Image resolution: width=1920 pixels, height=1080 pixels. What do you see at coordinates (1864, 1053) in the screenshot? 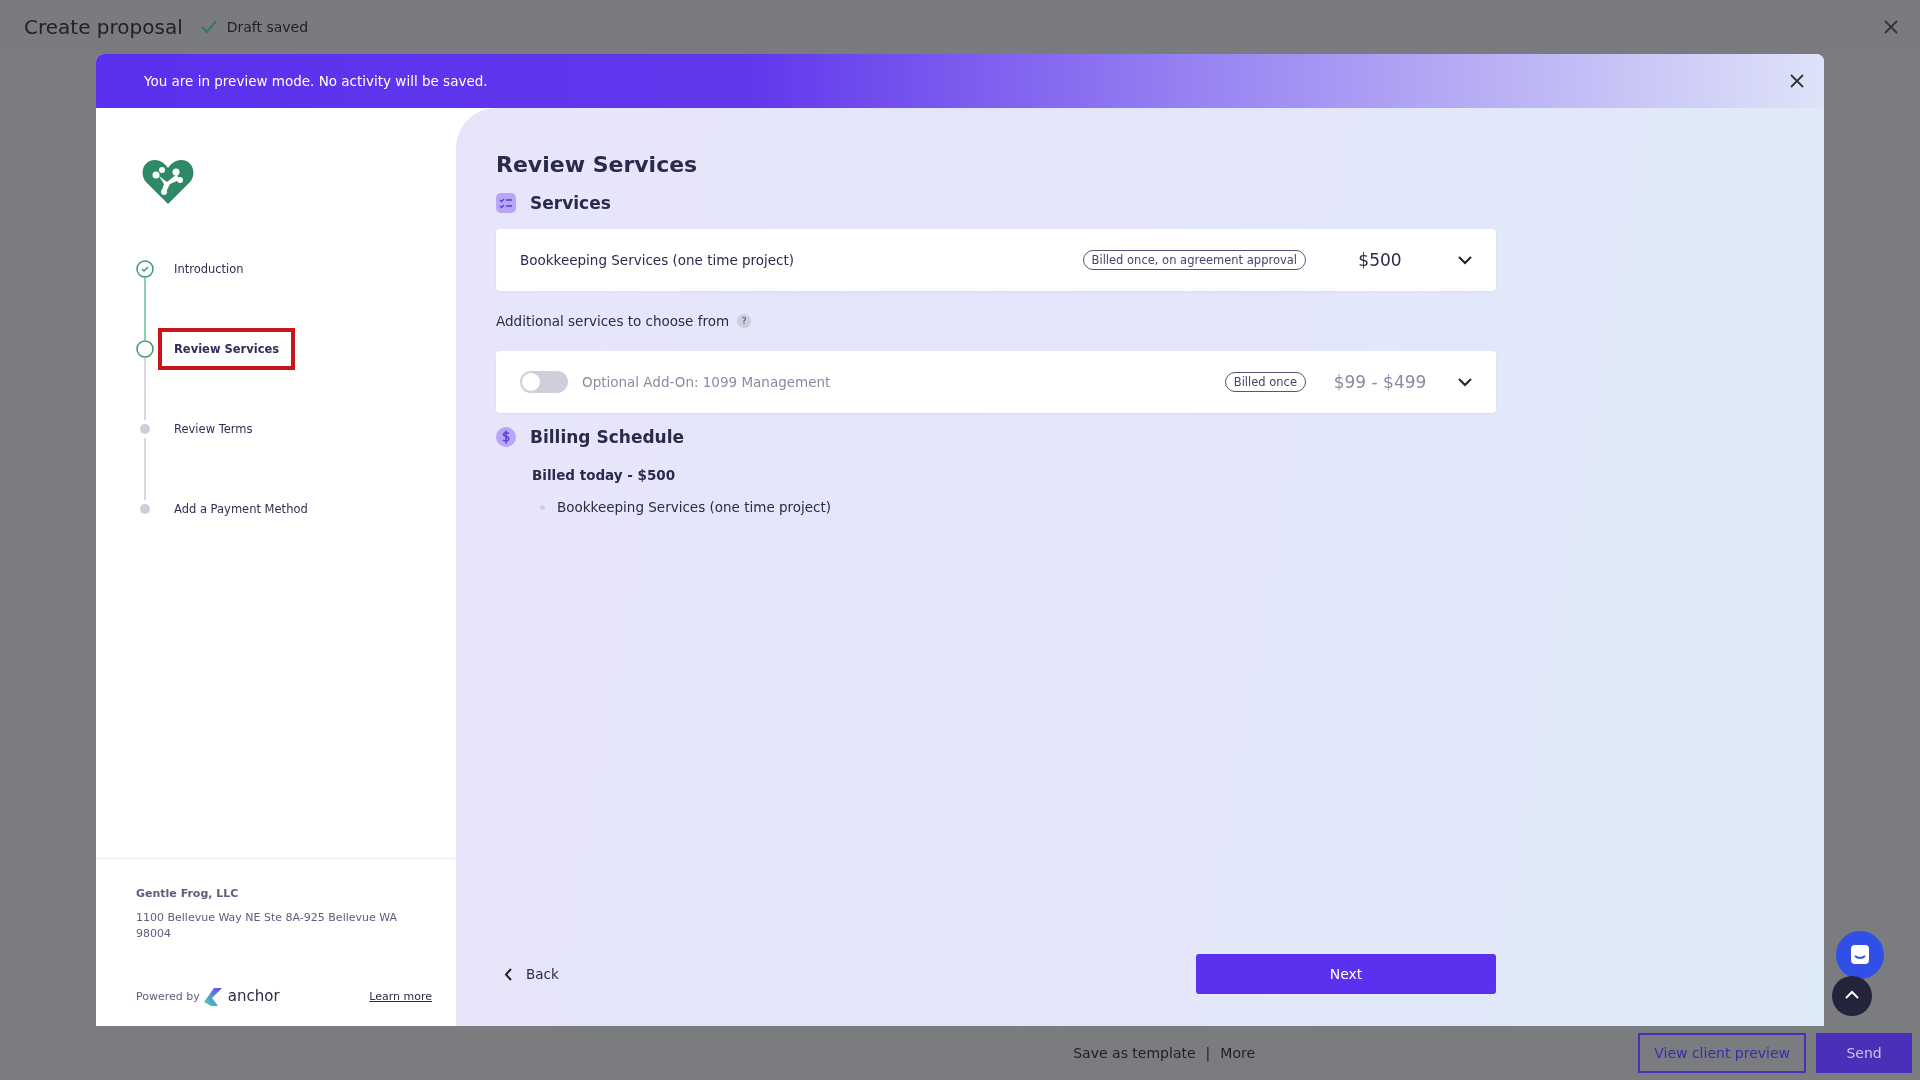
I see `send-button: Send` at bounding box center [1864, 1053].